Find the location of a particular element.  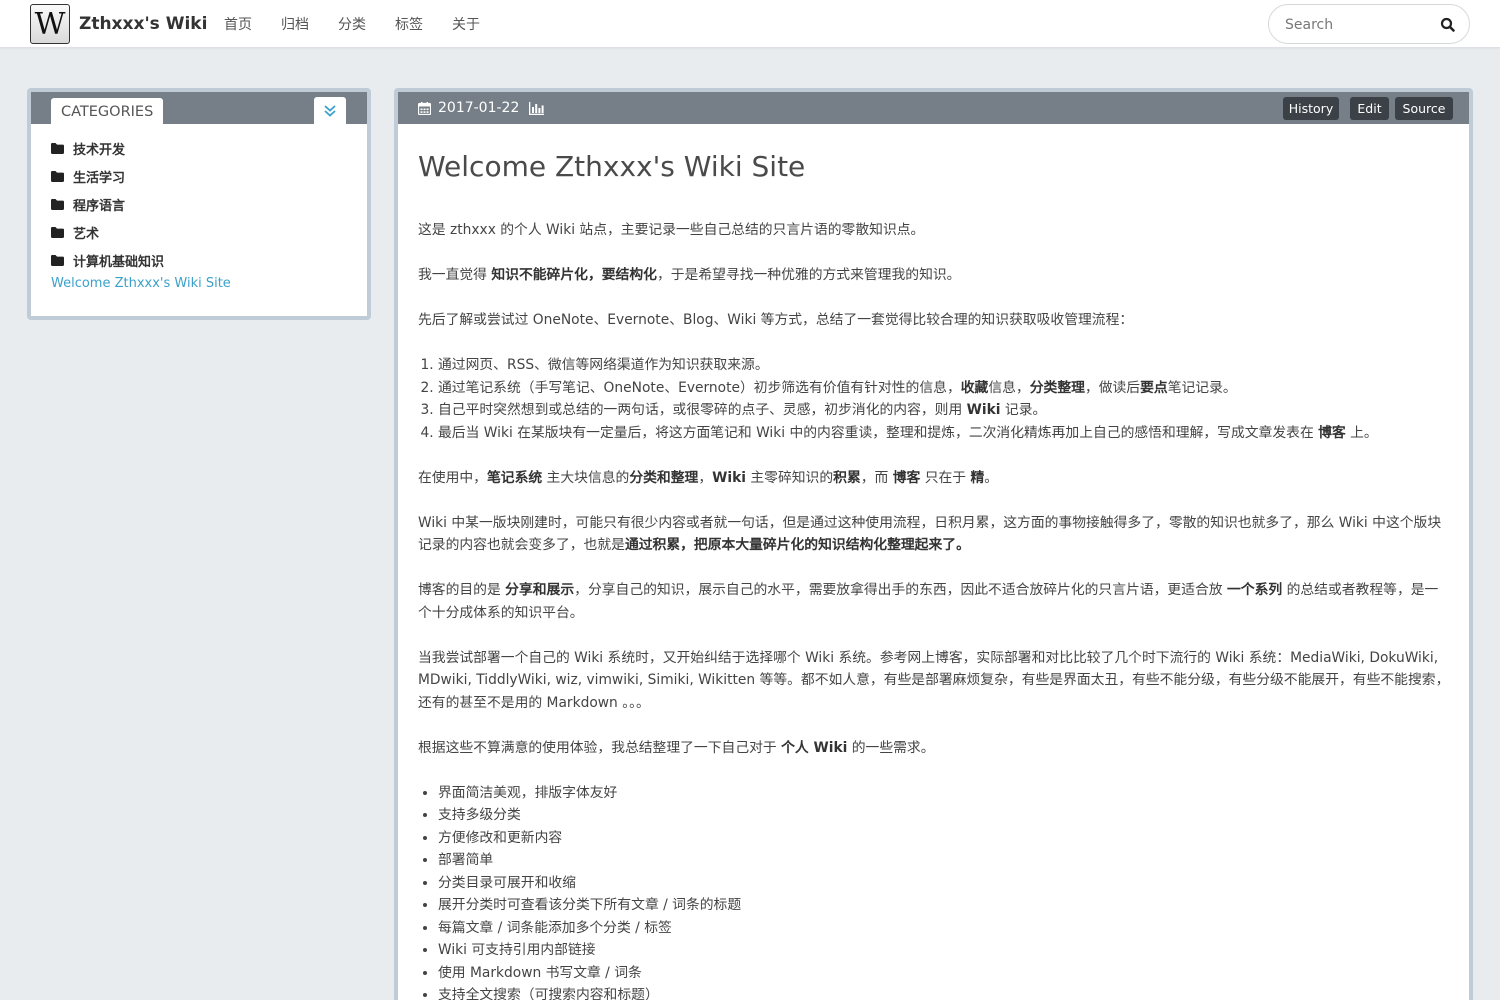

text-run: 主大块信息的 is located at coordinates (586, 477).